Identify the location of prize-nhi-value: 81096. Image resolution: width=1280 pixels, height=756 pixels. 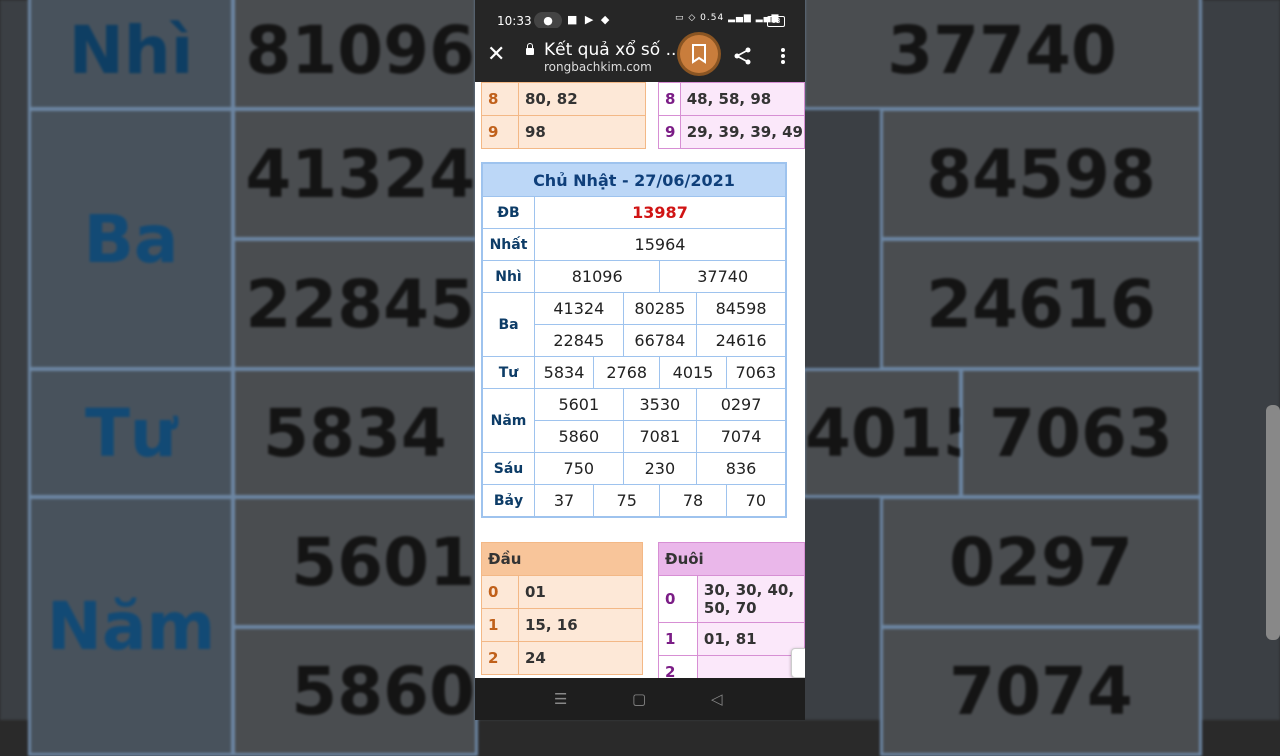
(597, 276).